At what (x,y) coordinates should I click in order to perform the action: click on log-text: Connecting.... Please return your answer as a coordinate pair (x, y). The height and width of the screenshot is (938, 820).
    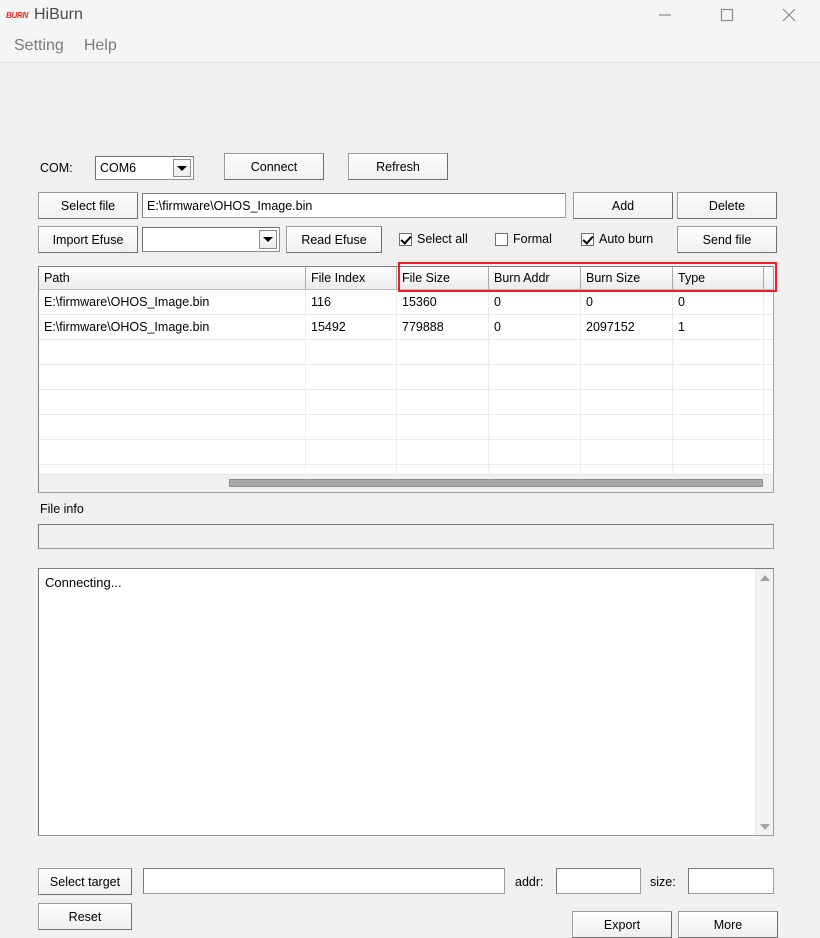
    Looking at the image, I should click on (83, 582).